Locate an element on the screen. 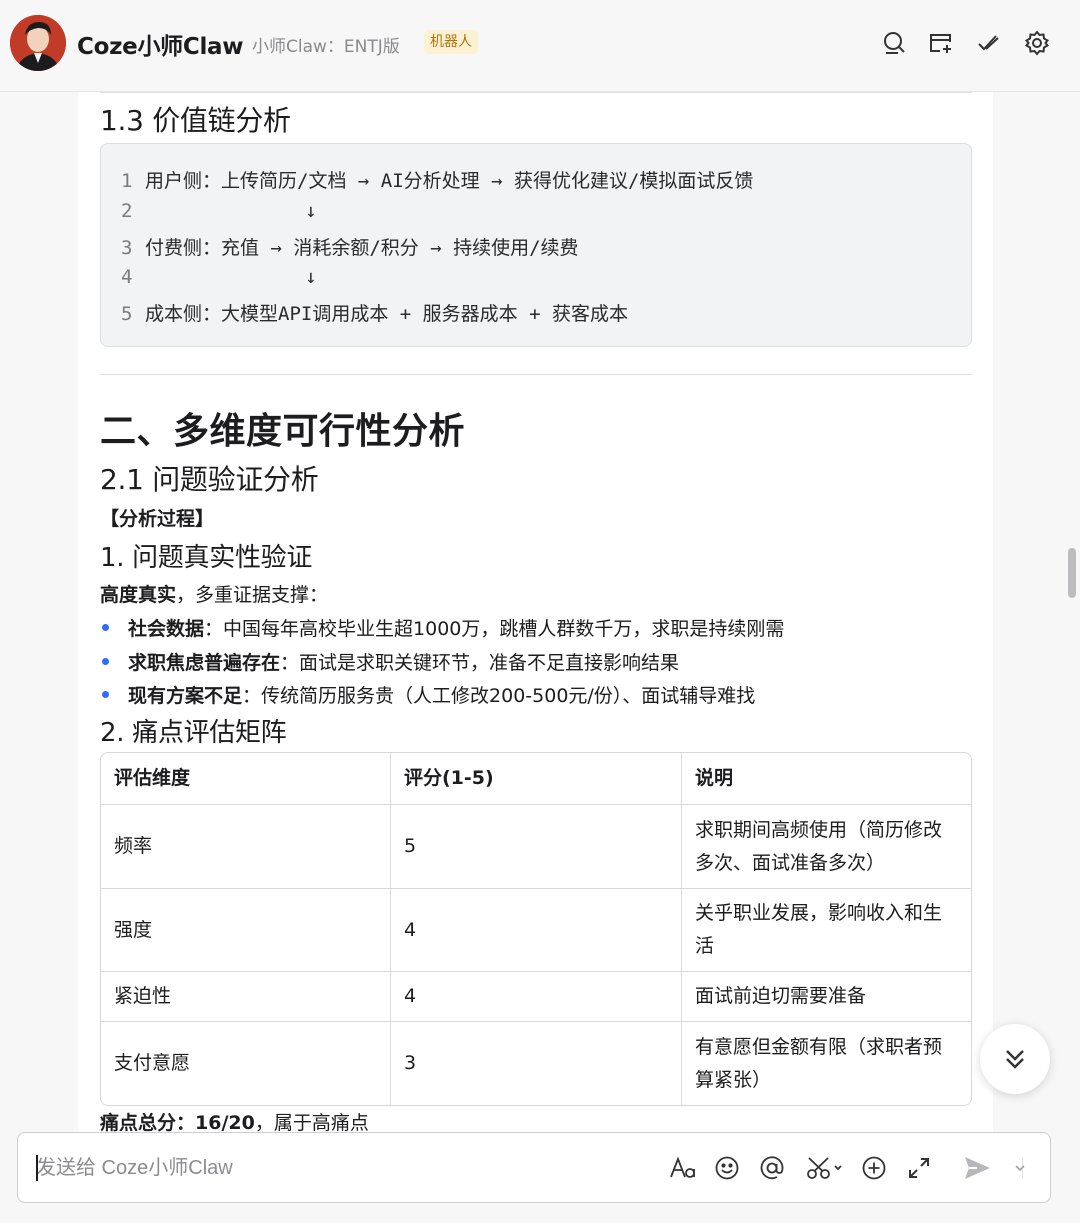  table-cell: 紧迫性 is located at coordinates (246, 997).